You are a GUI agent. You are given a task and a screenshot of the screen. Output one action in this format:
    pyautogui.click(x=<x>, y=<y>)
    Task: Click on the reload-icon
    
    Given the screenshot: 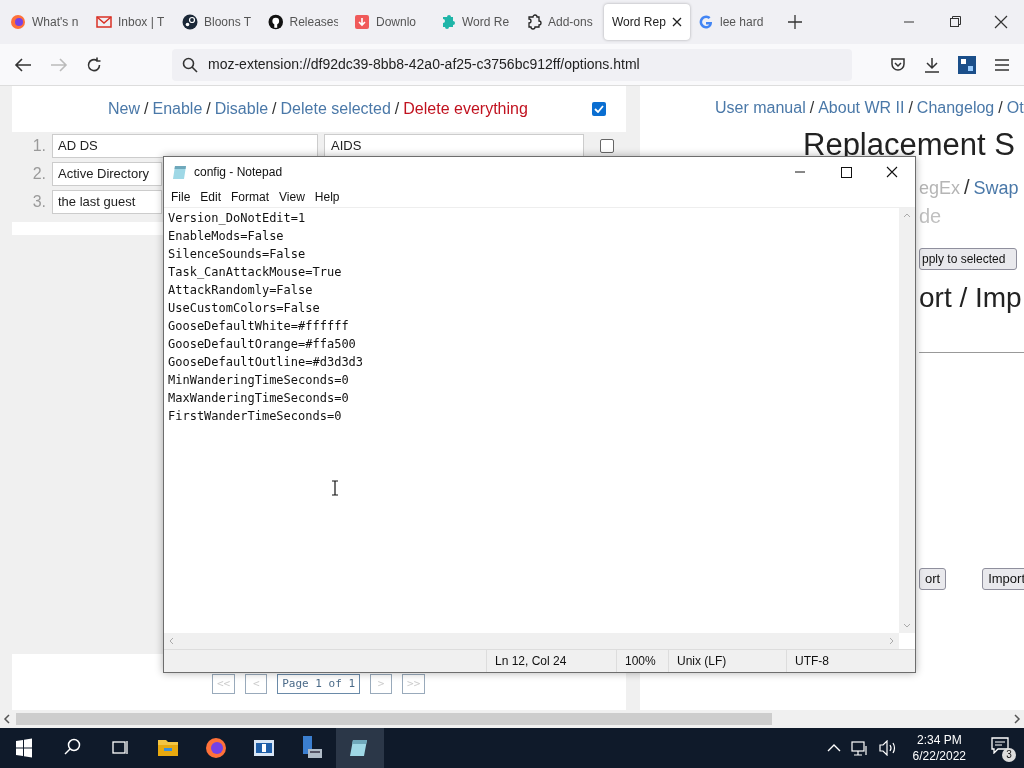 What is the action you would take?
    pyautogui.click(x=94, y=64)
    